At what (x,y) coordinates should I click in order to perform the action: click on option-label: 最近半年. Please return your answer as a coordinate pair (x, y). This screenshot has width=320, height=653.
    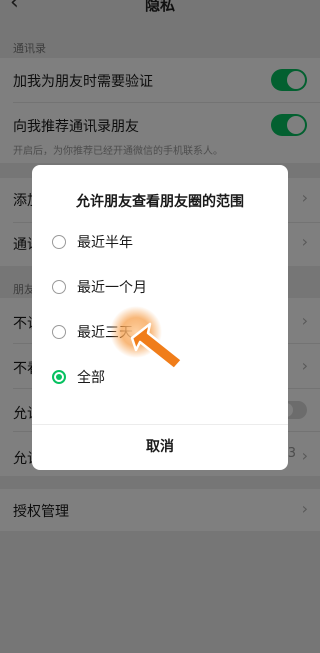
    Looking at the image, I should click on (105, 243).